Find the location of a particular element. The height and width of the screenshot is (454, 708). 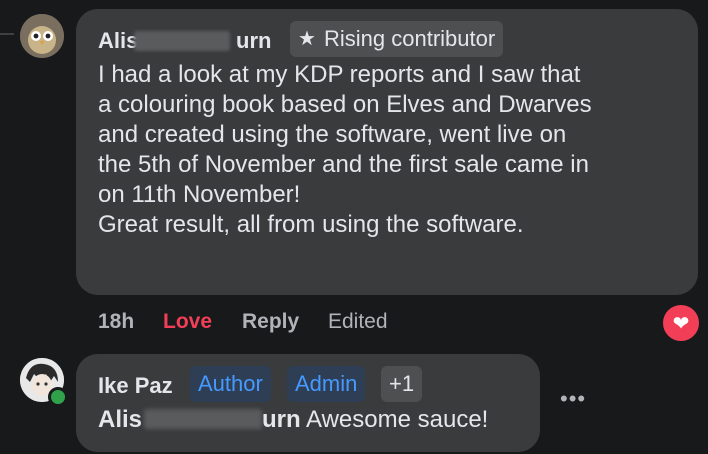

mention-name-tail: urn is located at coordinates (281, 419).